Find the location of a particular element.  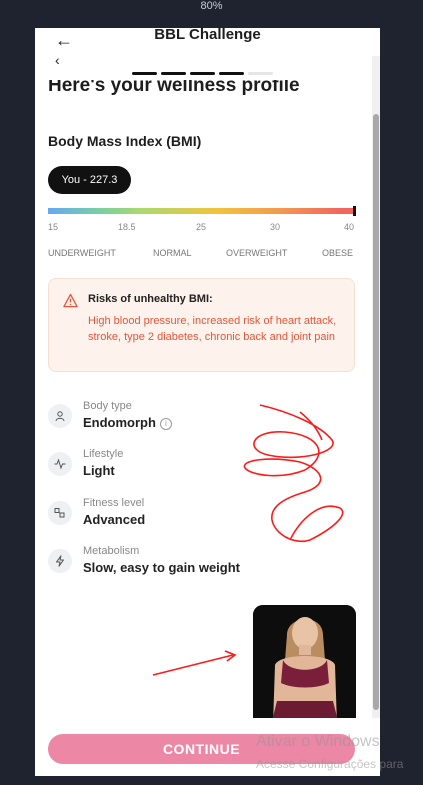

profile-value: Light is located at coordinates (99, 470).